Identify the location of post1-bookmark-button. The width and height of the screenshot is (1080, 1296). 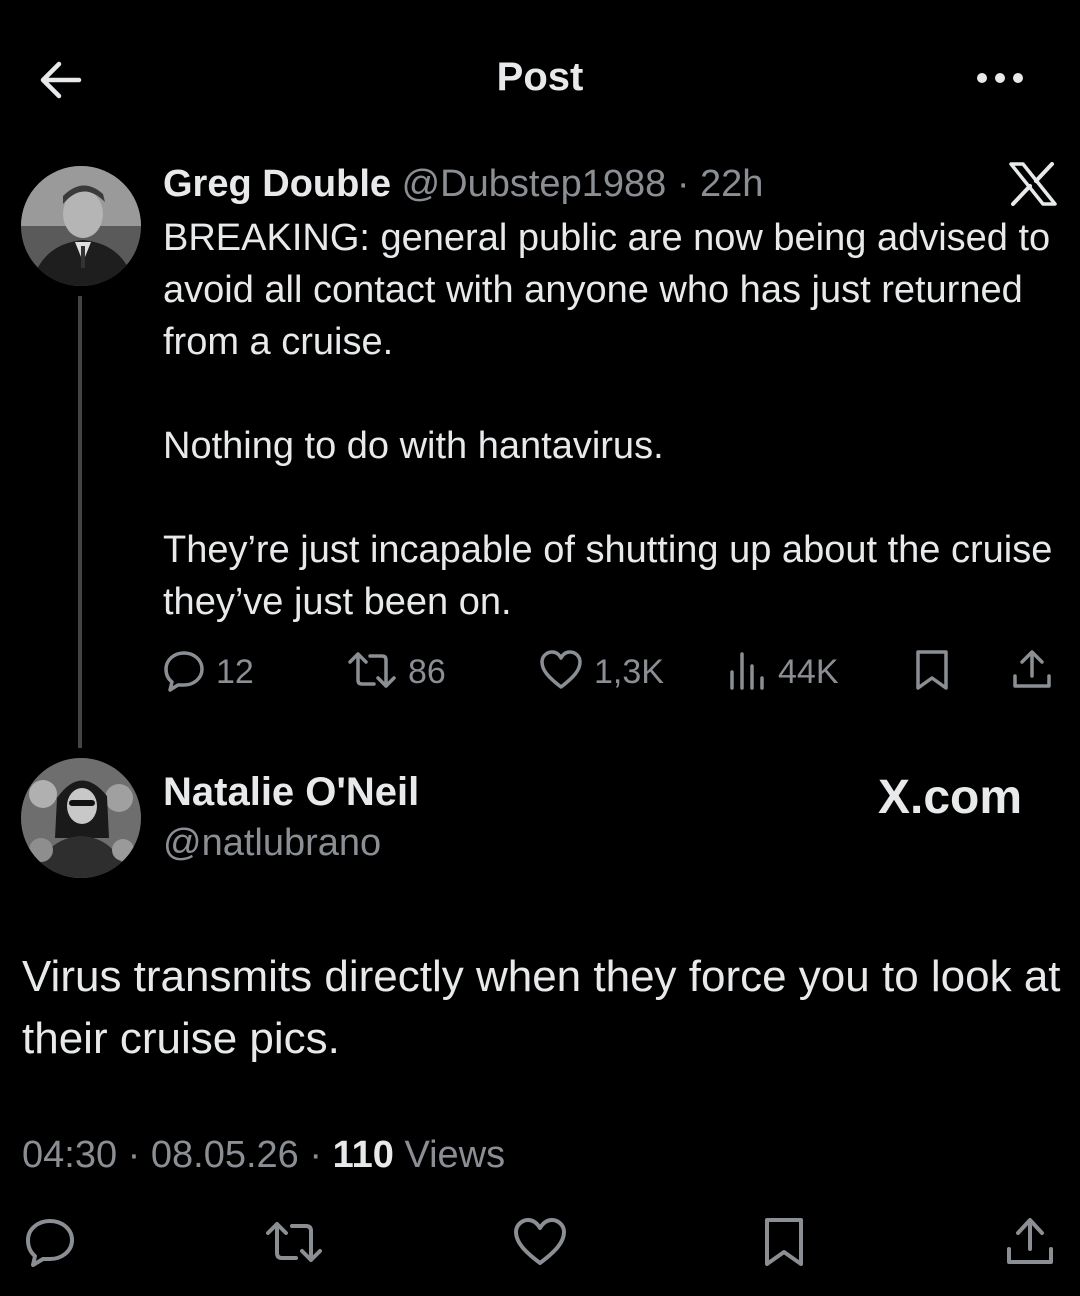
(932, 672).